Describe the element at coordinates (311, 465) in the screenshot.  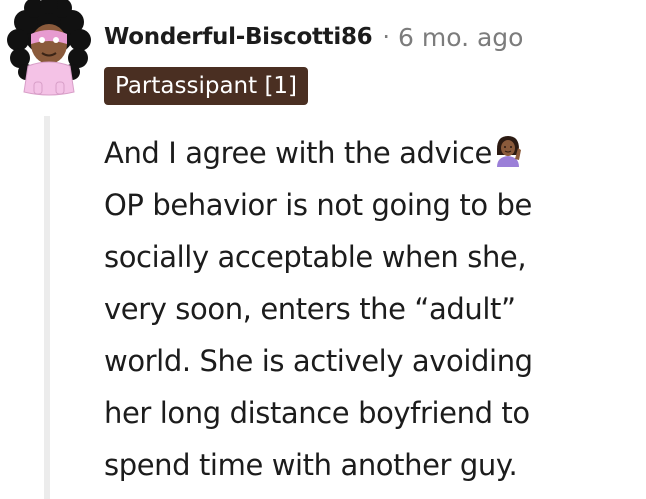
I see `body-line: spend time with another guy.` at that location.